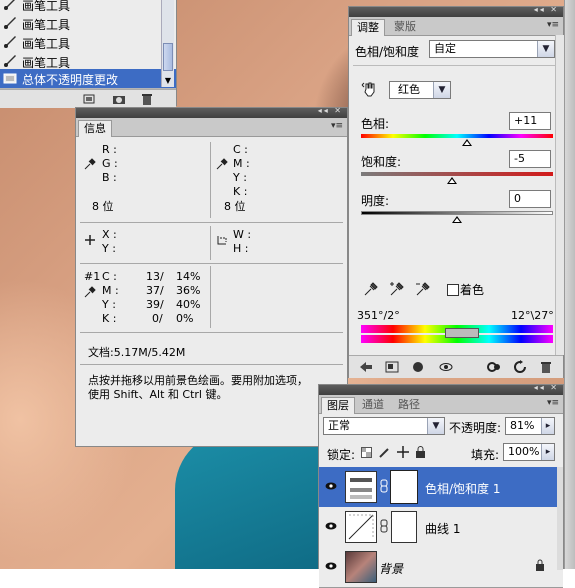  Describe the element at coordinates (526, 120) in the screenshot. I see `hue-value: +11` at that location.